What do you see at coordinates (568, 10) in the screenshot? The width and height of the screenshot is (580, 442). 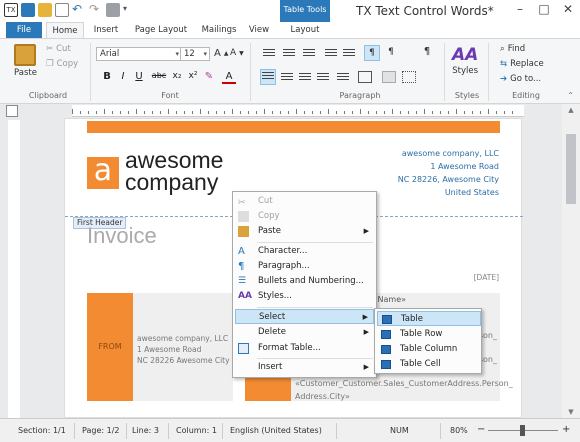 I see `close-button: ✕` at bounding box center [568, 10].